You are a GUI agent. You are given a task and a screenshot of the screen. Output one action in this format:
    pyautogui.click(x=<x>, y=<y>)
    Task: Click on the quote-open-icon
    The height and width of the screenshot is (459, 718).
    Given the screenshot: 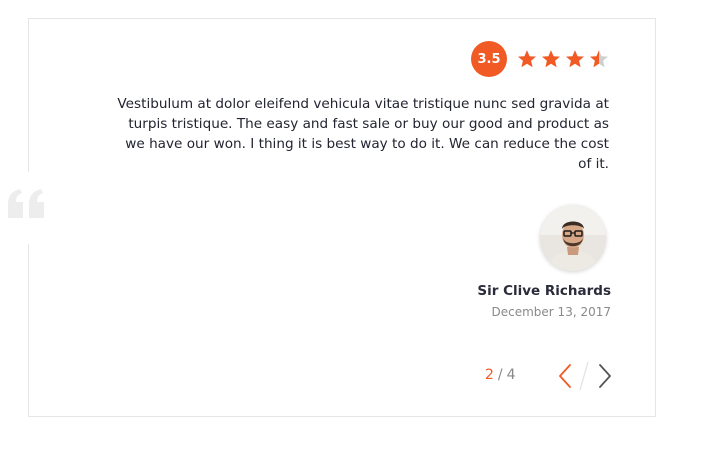 What is the action you would take?
    pyautogui.click(x=30, y=208)
    